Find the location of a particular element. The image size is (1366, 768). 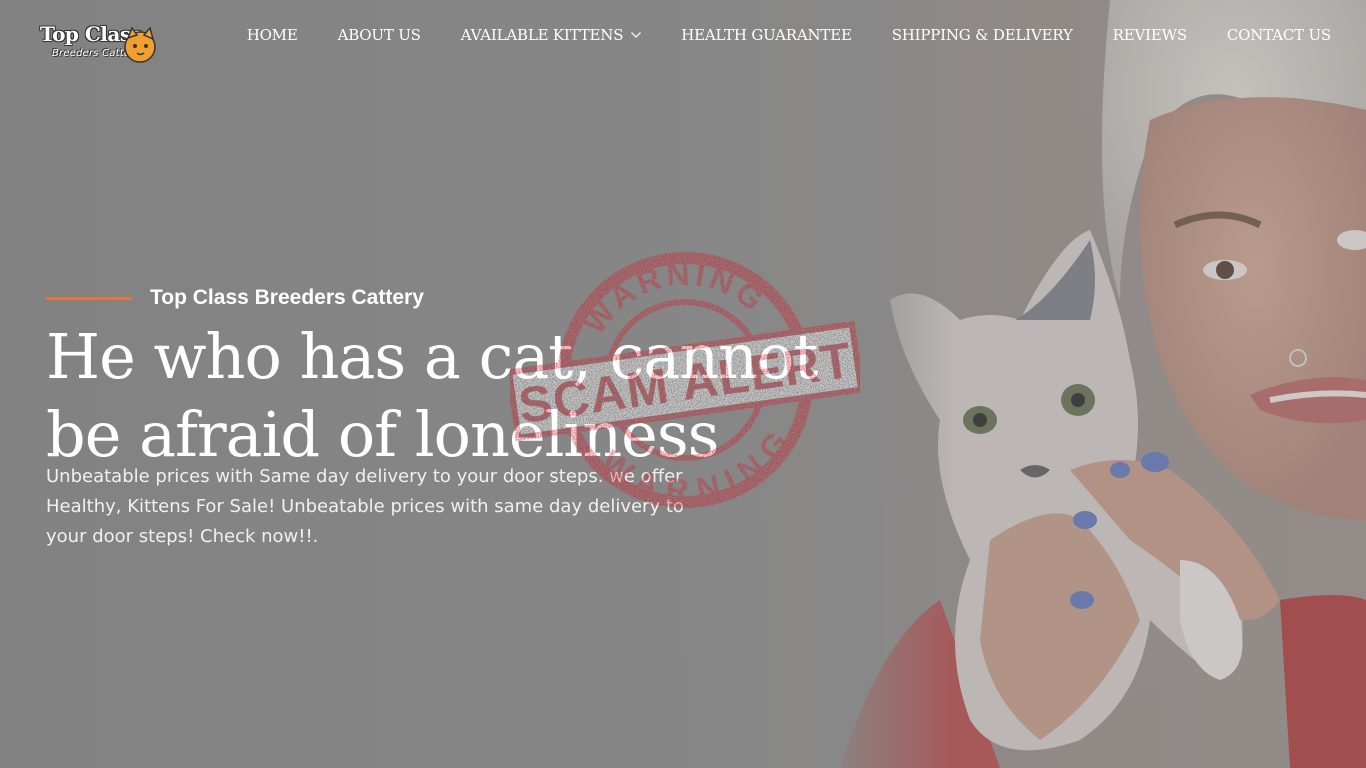

nav-contact-us: CONTACT US is located at coordinates (1269, 35).